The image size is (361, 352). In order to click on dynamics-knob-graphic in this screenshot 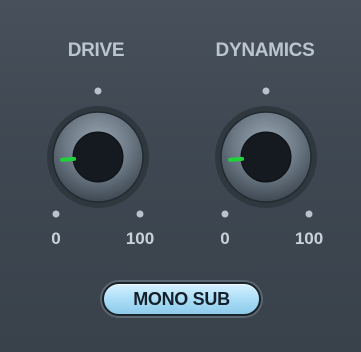, I will do `click(266, 157)`.